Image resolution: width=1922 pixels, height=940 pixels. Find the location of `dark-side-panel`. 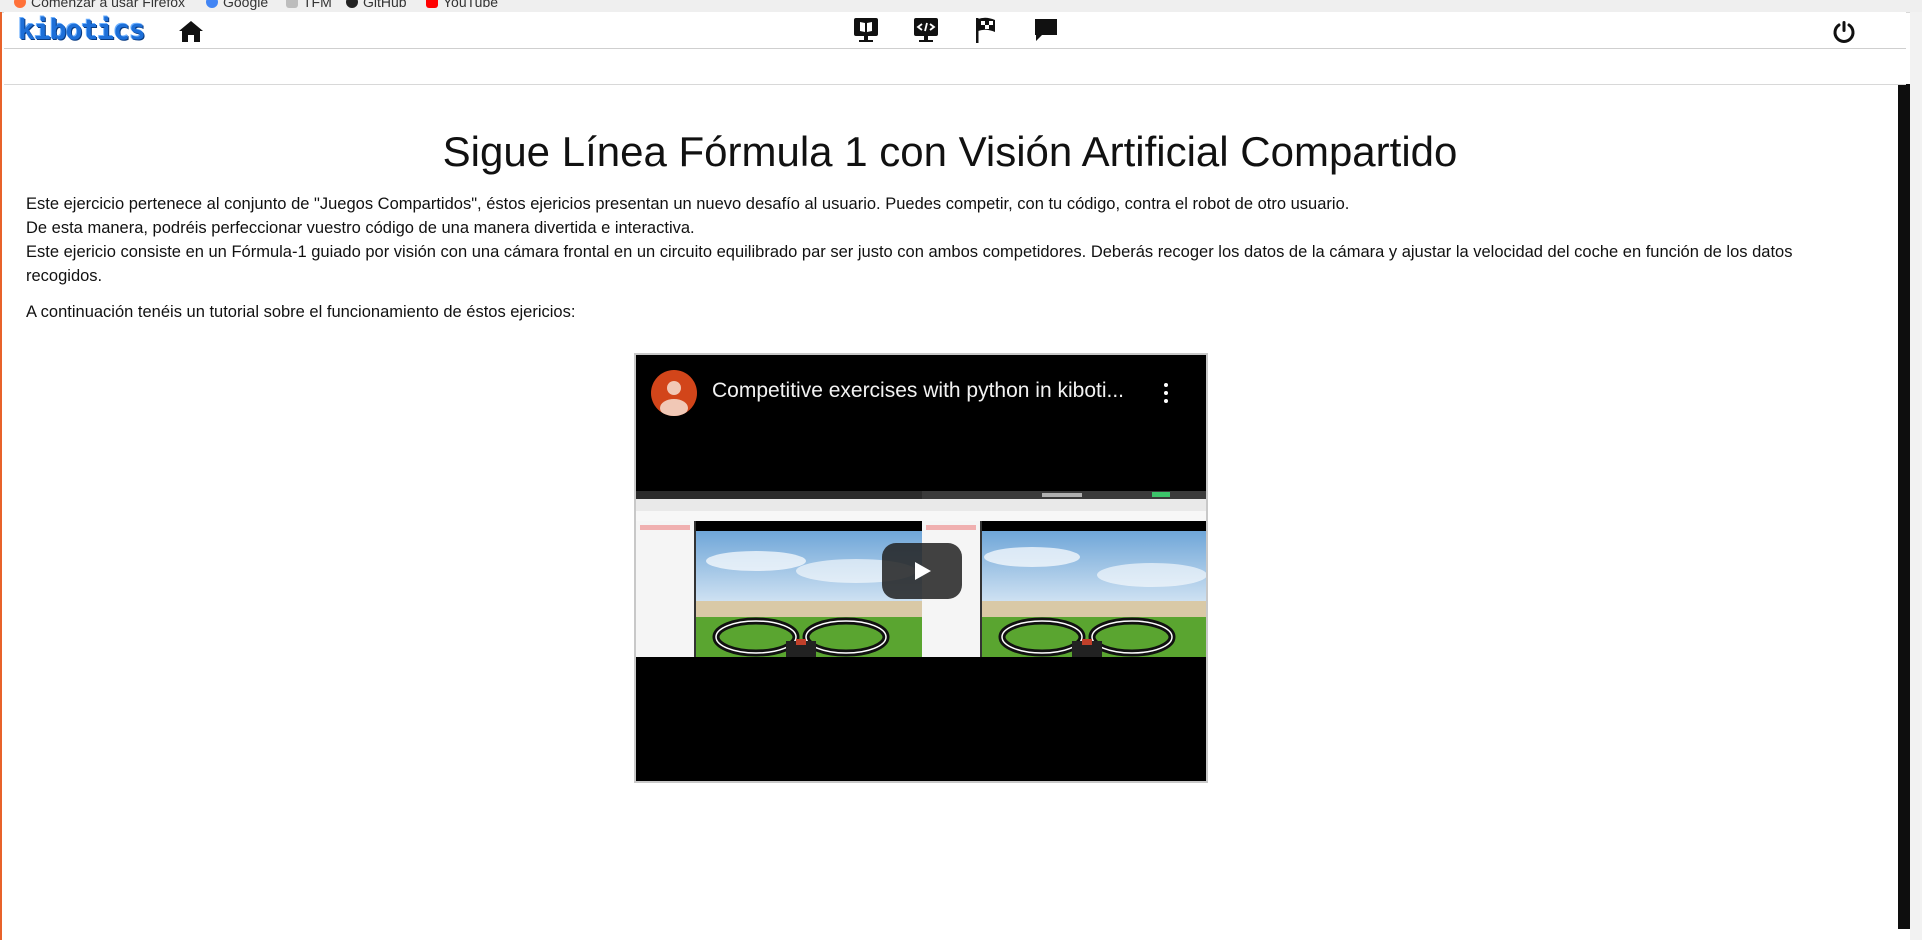

dark-side-panel is located at coordinates (1904, 506).